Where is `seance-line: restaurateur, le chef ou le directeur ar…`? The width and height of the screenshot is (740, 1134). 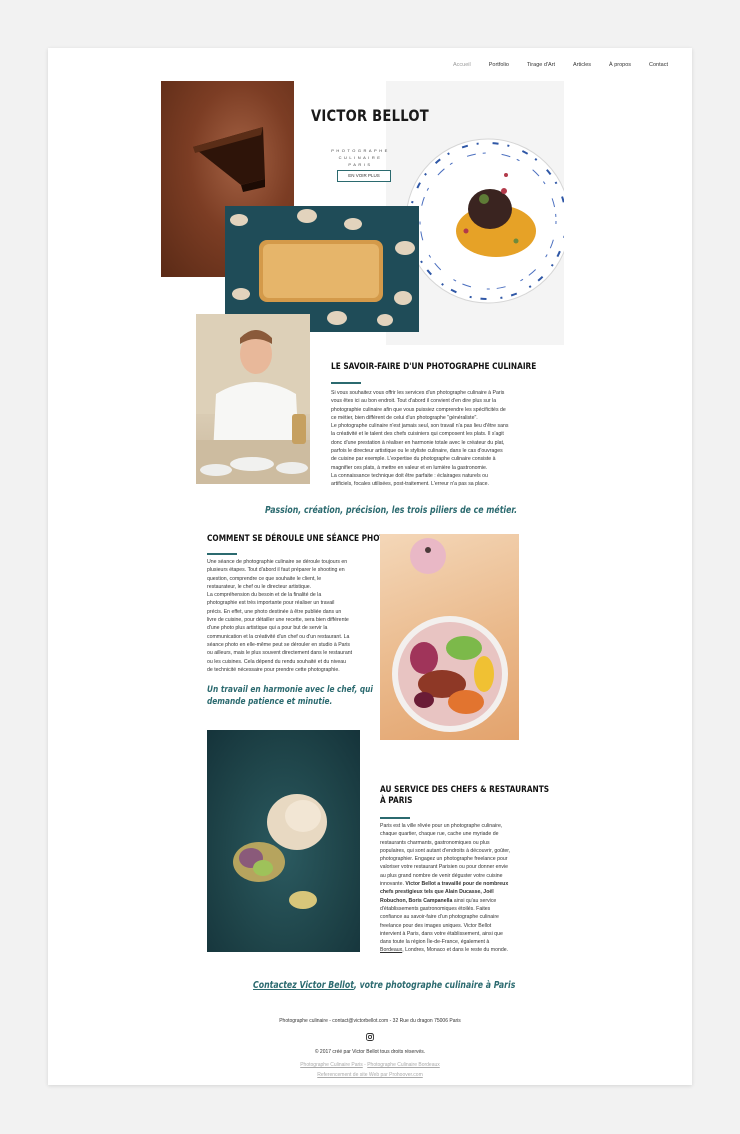 seance-line: restaurateur, le chef ou le directeur ar… is located at coordinates (259, 586).